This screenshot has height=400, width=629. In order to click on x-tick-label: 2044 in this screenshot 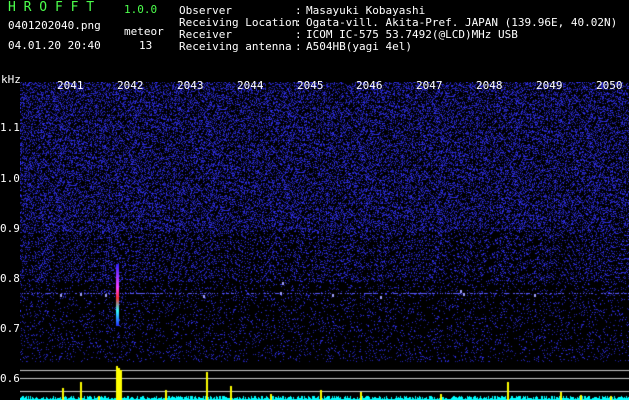, I will do `click(250, 85)`.